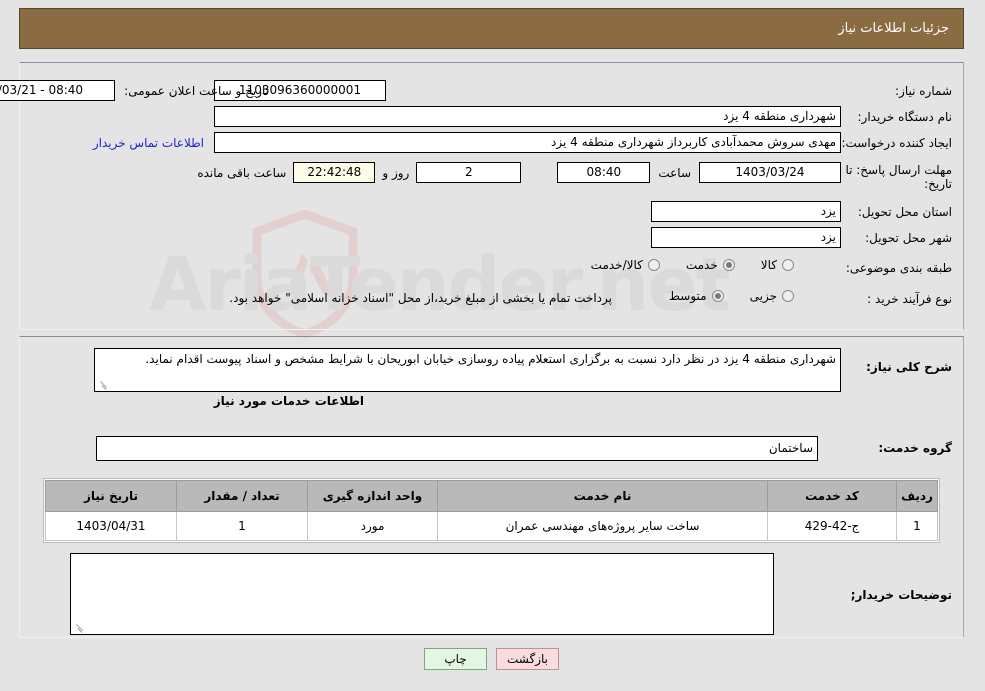 Image resolution: width=985 pixels, height=691 pixels. I want to click on deadline-hour-value: 08:40, so click(605, 172).